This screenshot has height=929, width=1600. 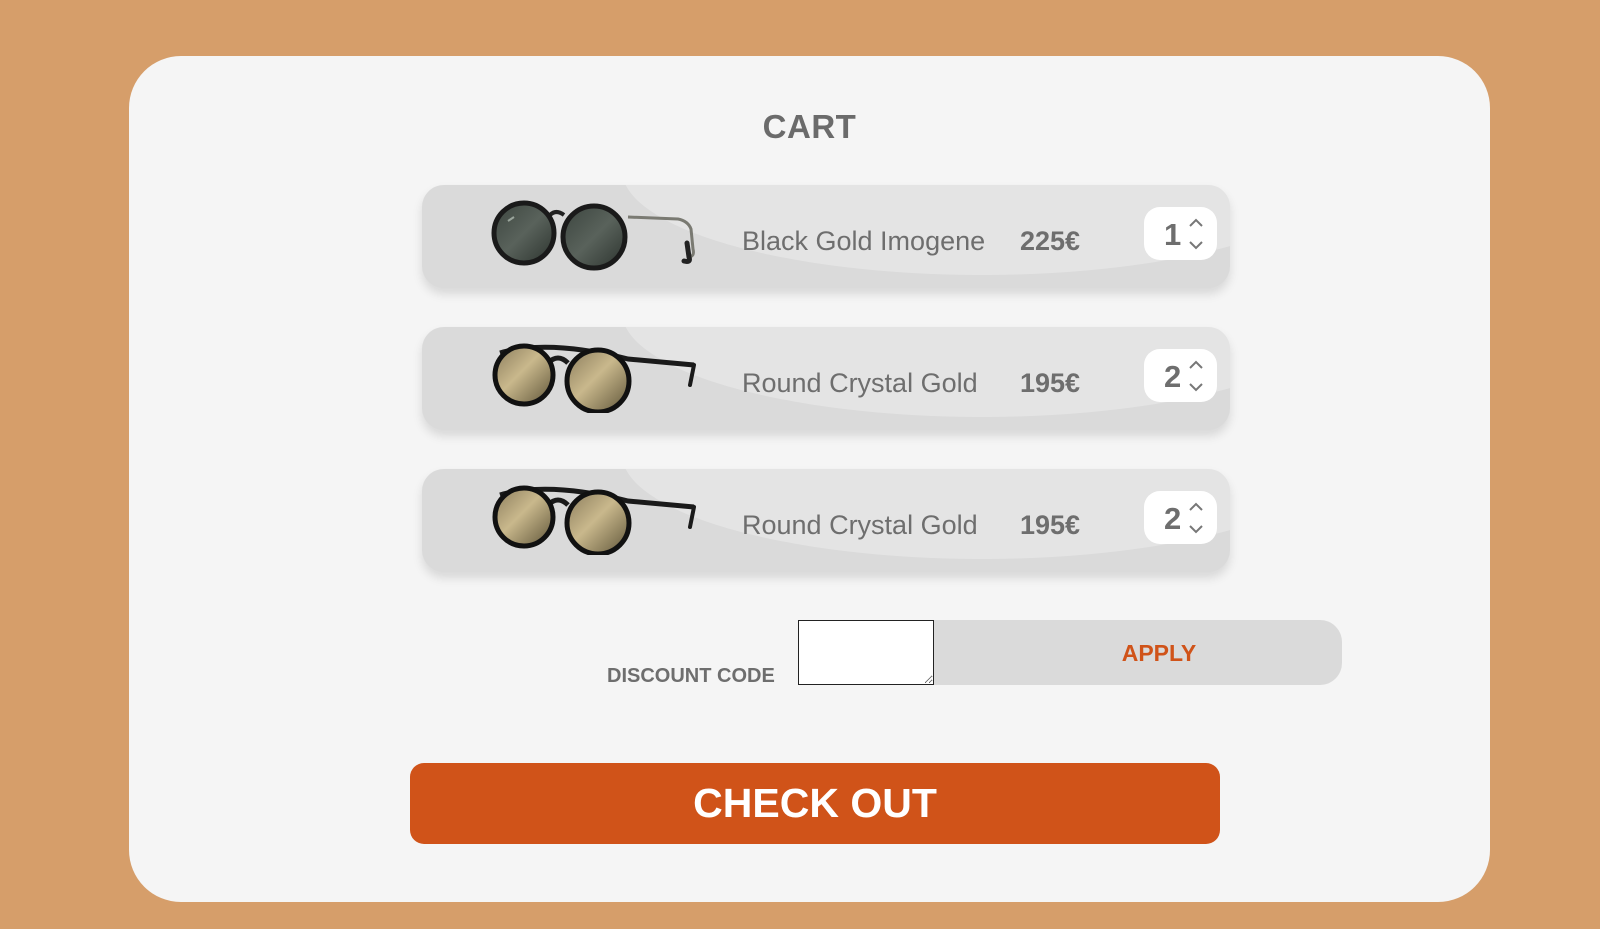 I want to click on cart-item: Black Gold Imogene 225€ 1, so click(x=826, y=236).